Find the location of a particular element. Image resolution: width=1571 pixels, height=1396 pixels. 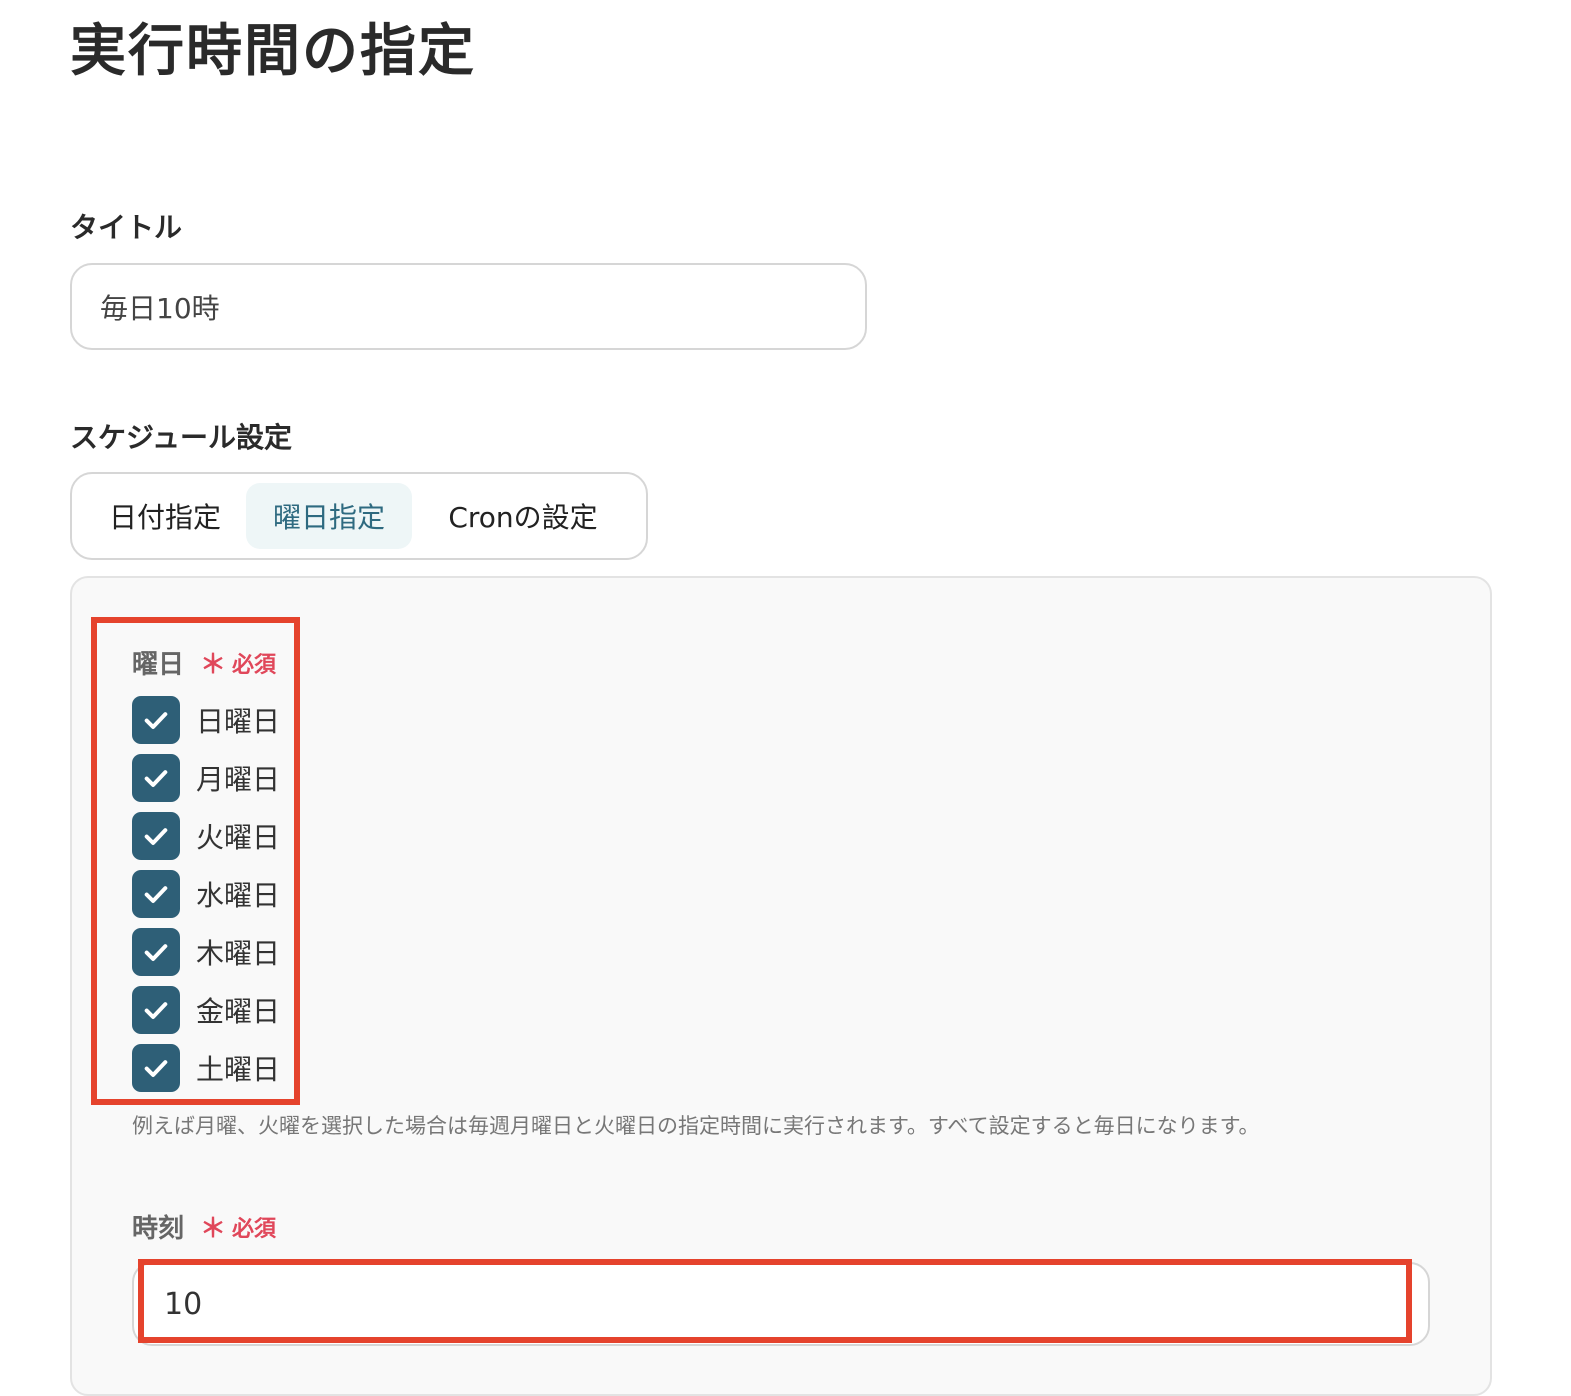

day-label: 木曜日 is located at coordinates (238, 953).